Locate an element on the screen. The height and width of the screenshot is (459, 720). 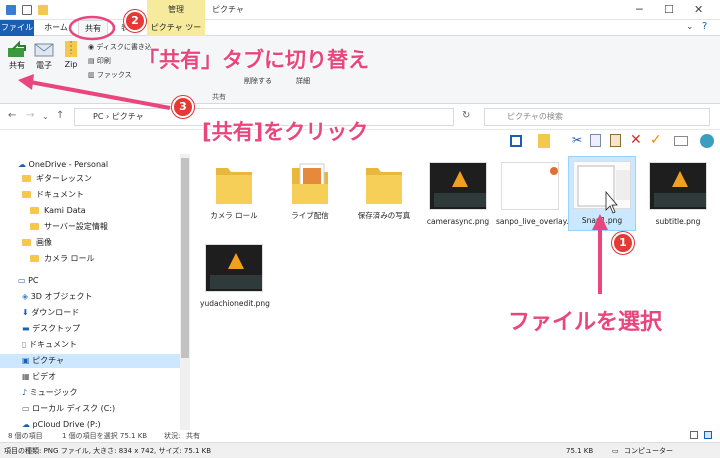
annotation-tab-hint: 「共有」タブに切り替え is located at coordinates (253, 60).